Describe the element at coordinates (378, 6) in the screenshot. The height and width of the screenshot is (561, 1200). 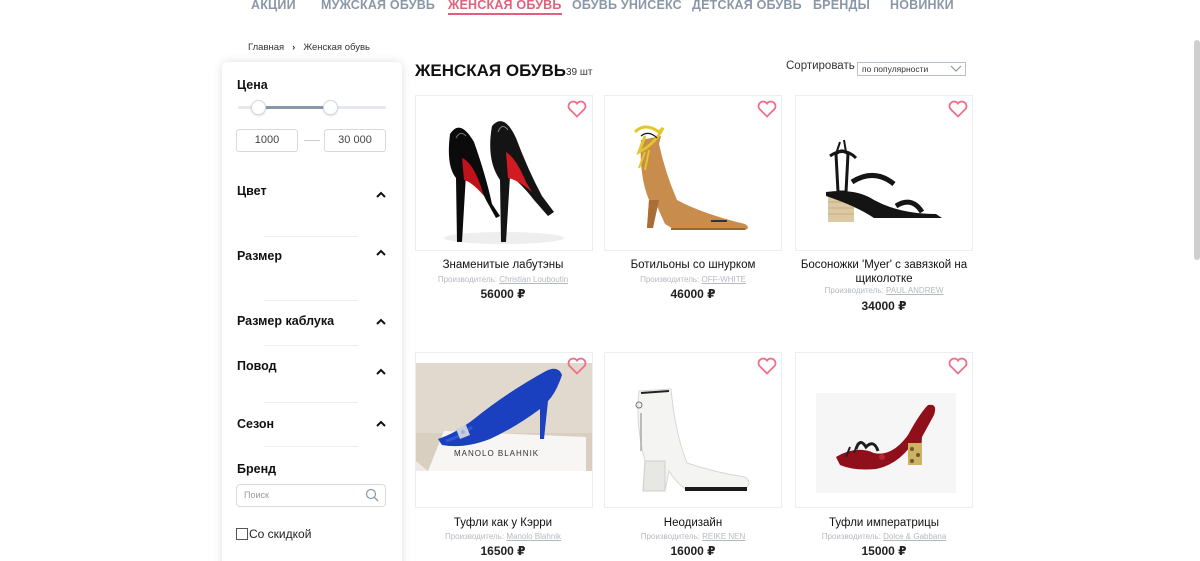
I see `nav-item-men: МУЖСКАЯ ОБУВЬ` at that location.